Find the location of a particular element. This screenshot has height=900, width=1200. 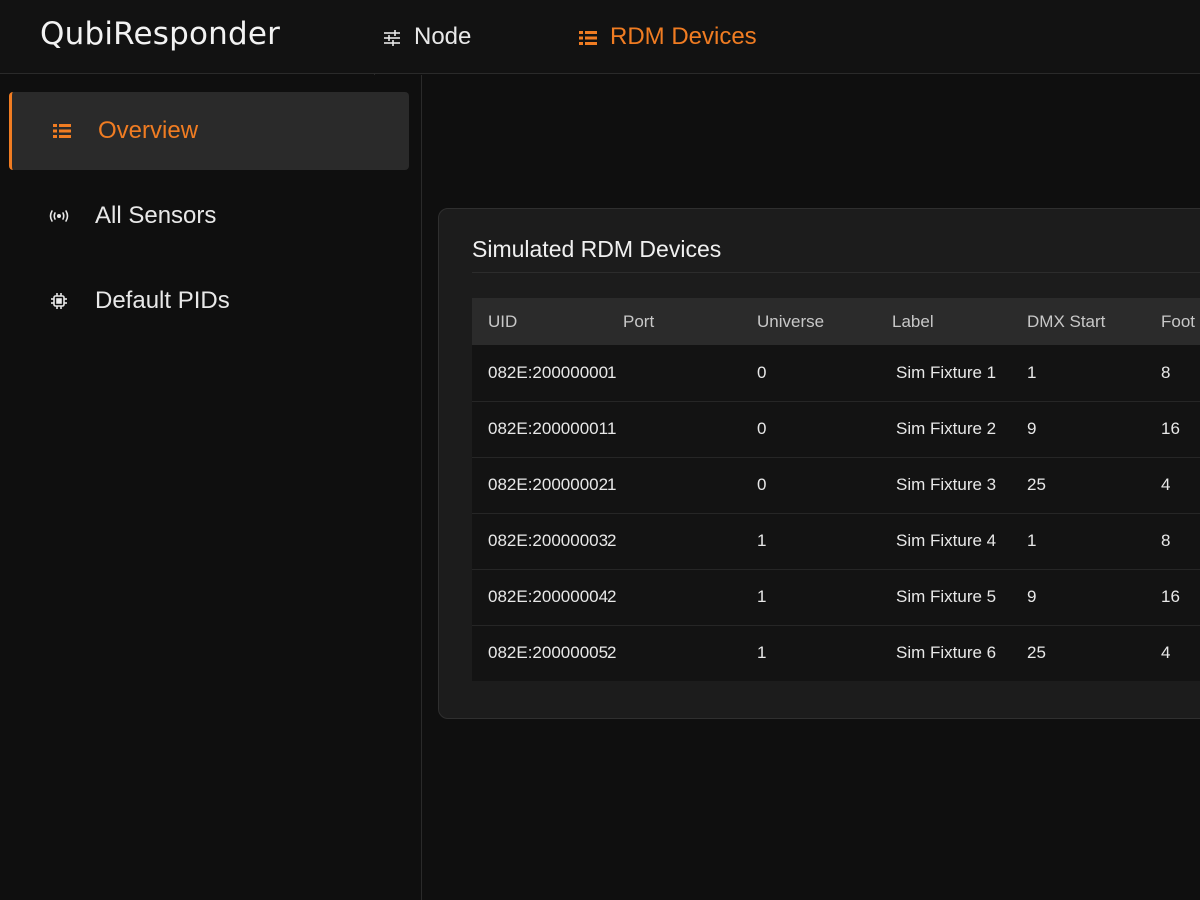

cell-label: Sim Fixture 2 is located at coordinates (943, 429).